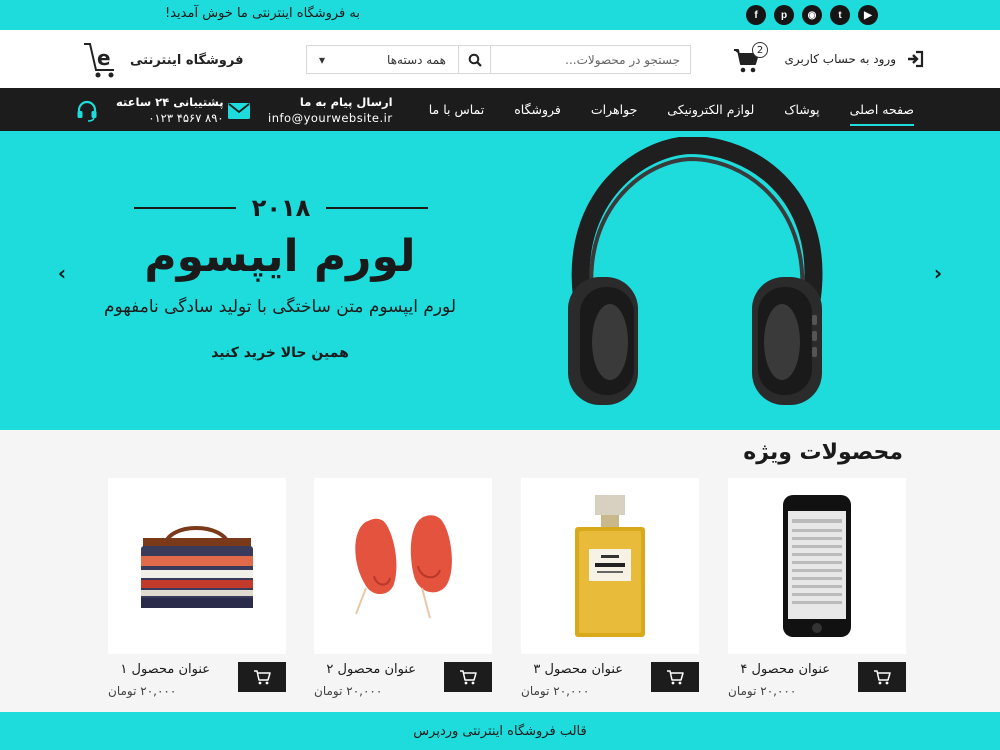 This screenshot has height=750, width=1000. What do you see at coordinates (760, 50) in the screenshot?
I see `cart-count-badge: 2` at bounding box center [760, 50].